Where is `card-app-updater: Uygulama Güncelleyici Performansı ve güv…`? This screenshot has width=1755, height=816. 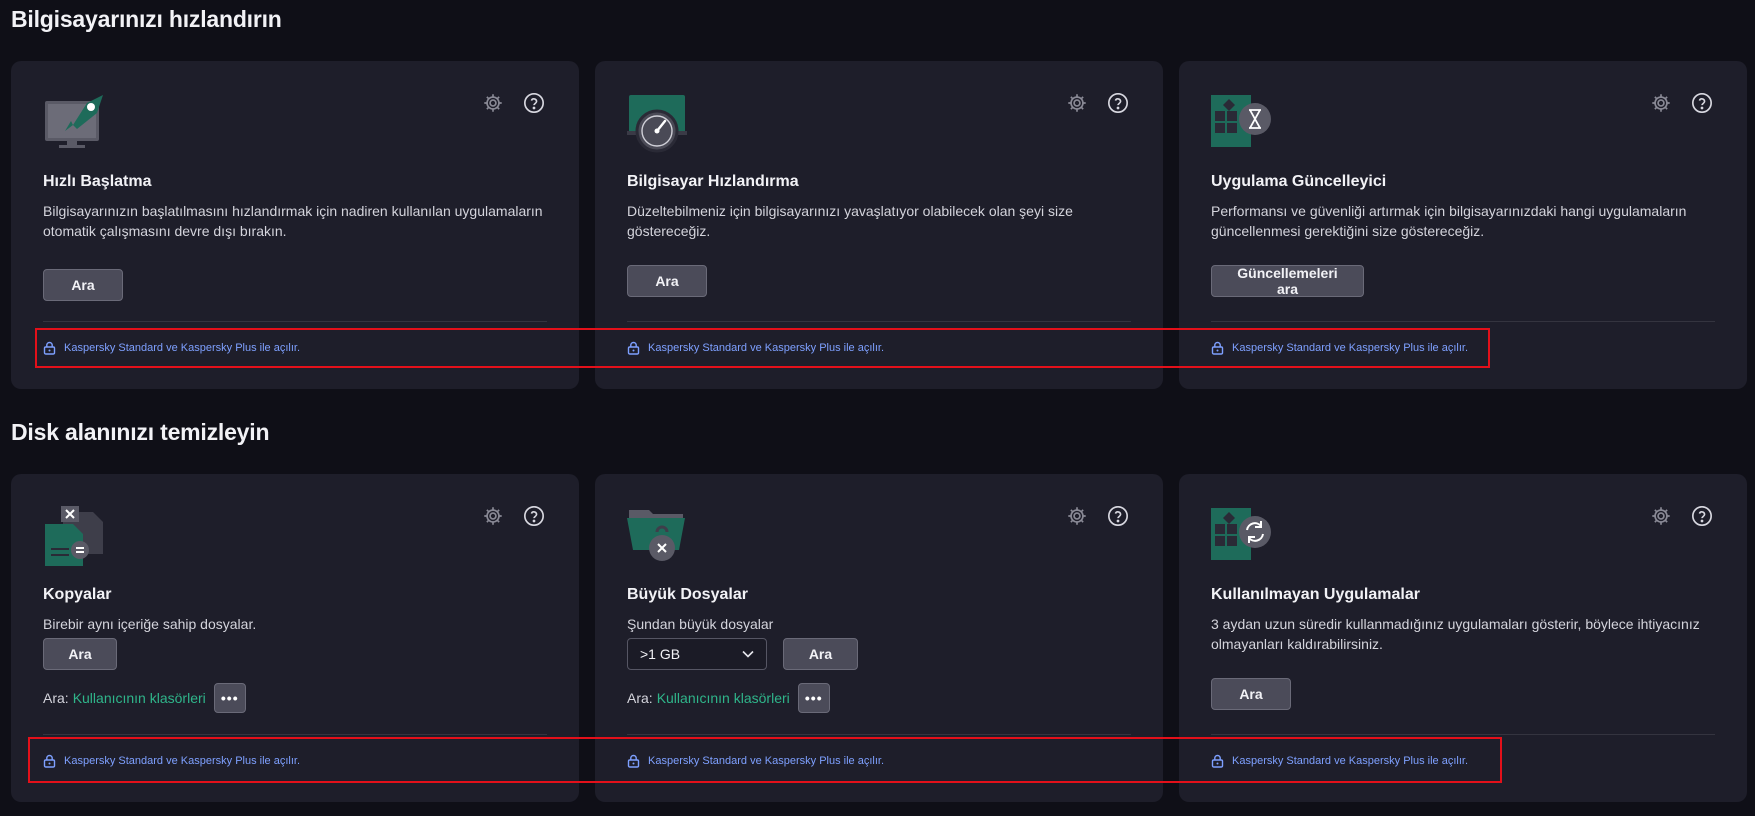
card-app-updater: Uygulama Güncelleyici Performansı ve güv… is located at coordinates (1463, 225).